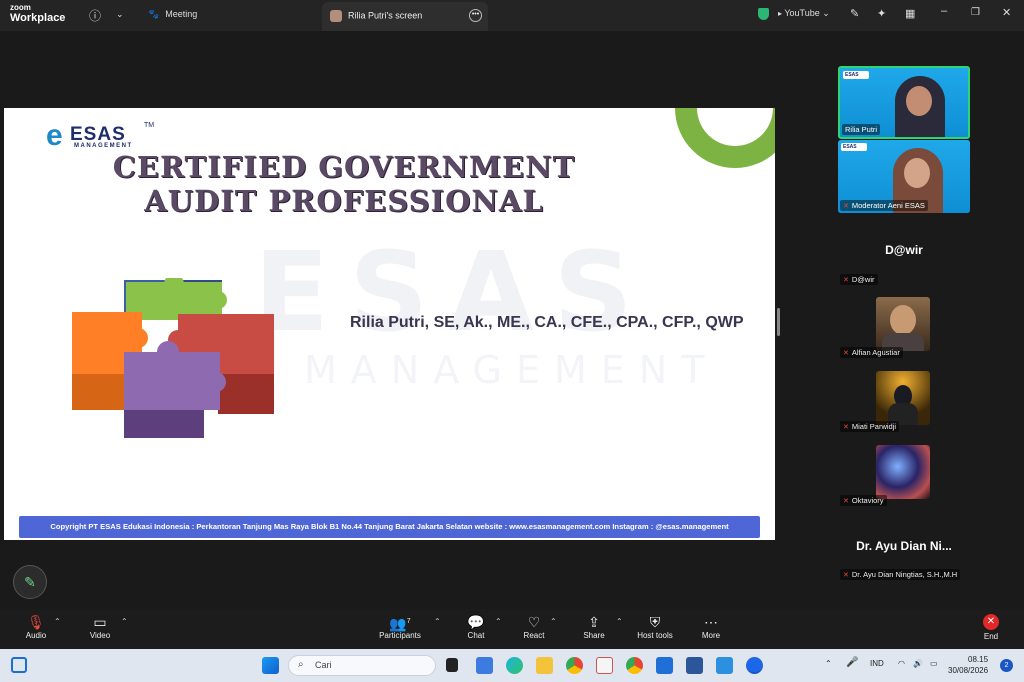  I want to click on end-label: End, so click(991, 636).